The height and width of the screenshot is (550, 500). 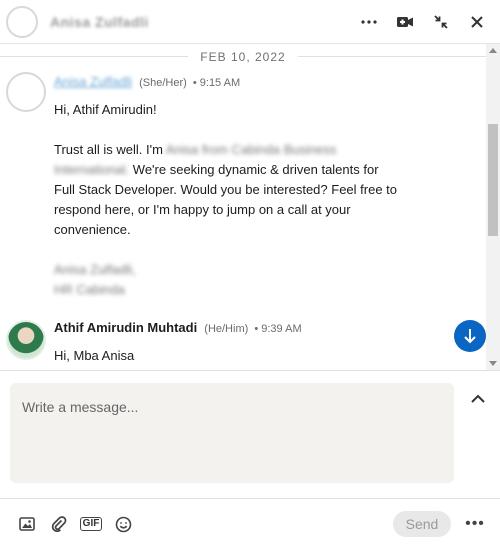 What do you see at coordinates (95, 269) in the screenshot?
I see `redacted-signature: Anisa Zulfadli,` at bounding box center [95, 269].